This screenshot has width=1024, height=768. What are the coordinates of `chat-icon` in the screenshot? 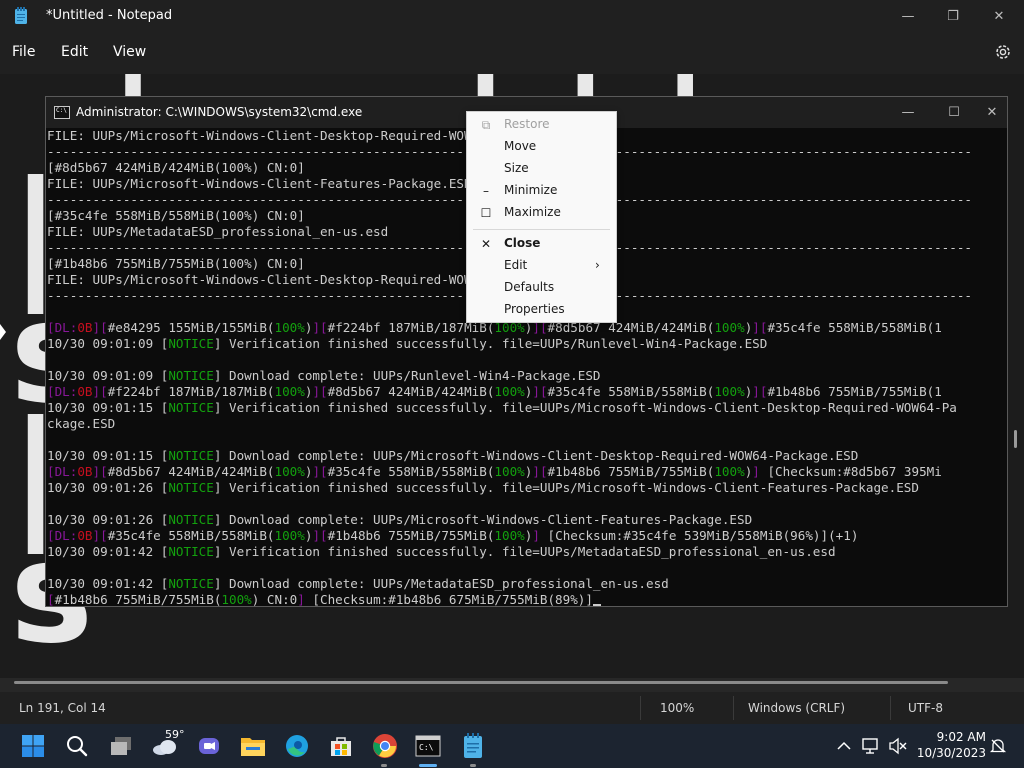 It's located at (209, 746).